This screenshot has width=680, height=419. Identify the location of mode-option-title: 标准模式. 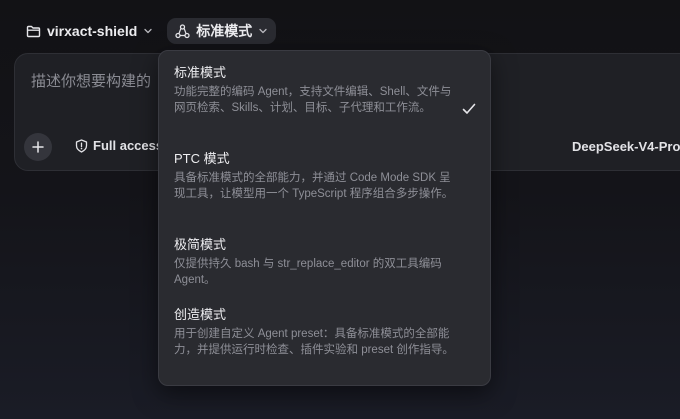
(200, 72).